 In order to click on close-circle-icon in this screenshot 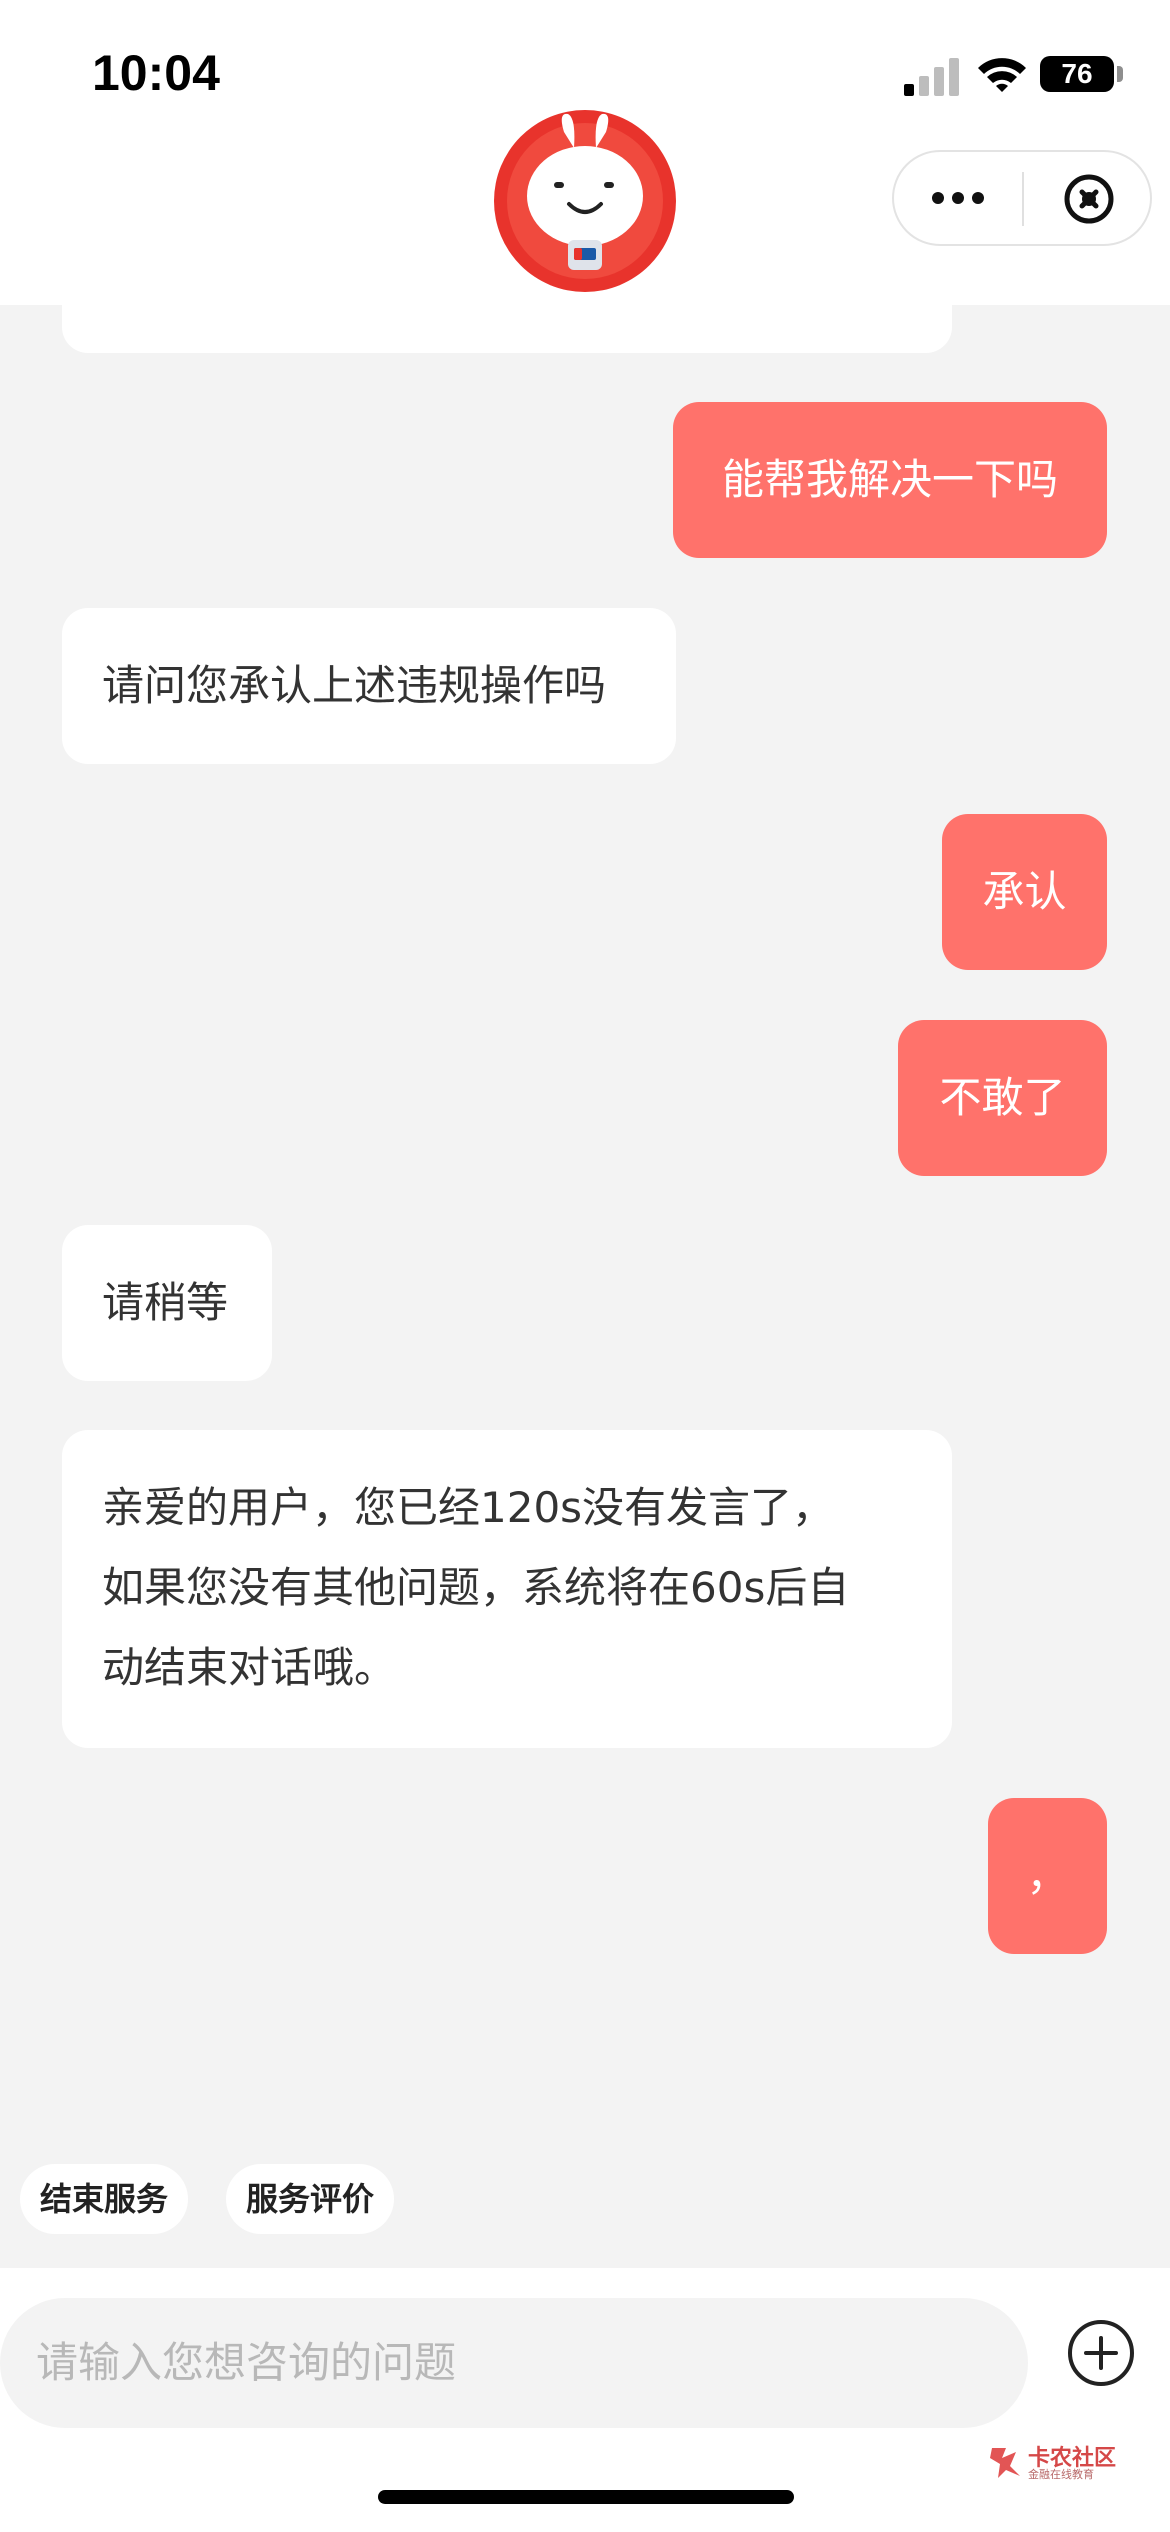, I will do `click(1089, 199)`.